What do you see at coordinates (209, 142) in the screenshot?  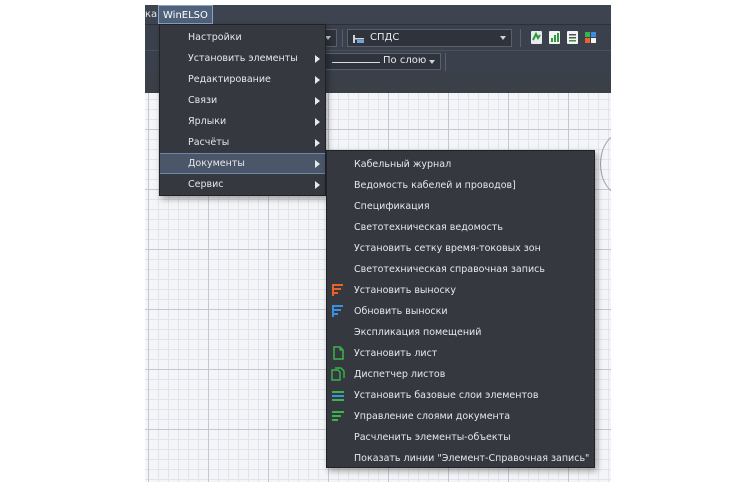 I see `menu-item-label: Расчёты` at bounding box center [209, 142].